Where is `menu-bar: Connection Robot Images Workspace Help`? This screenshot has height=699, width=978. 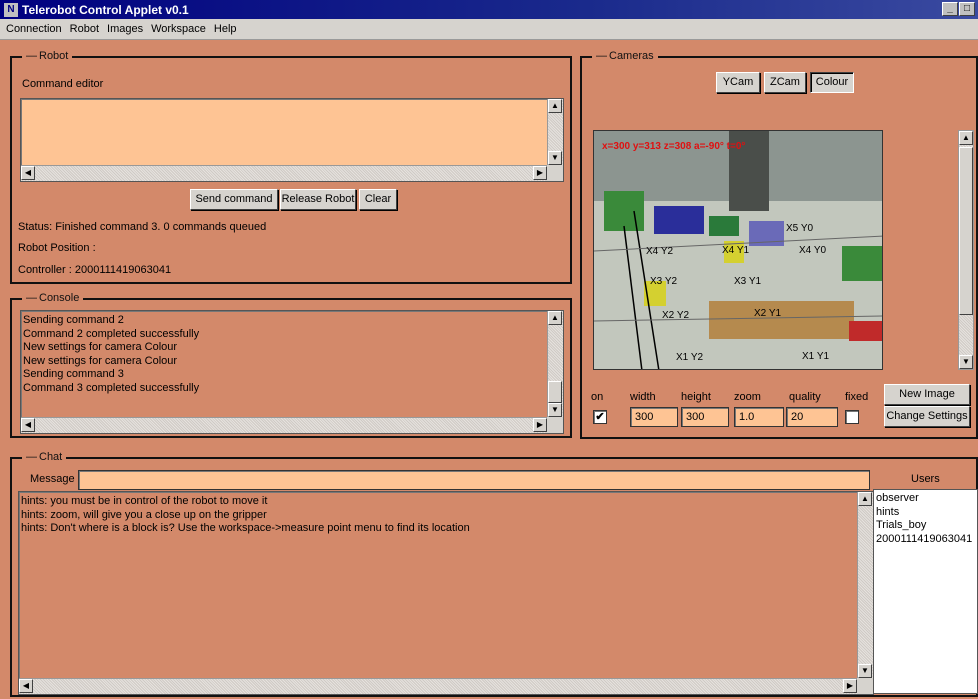 menu-bar: Connection Robot Images Workspace Help is located at coordinates (489, 29).